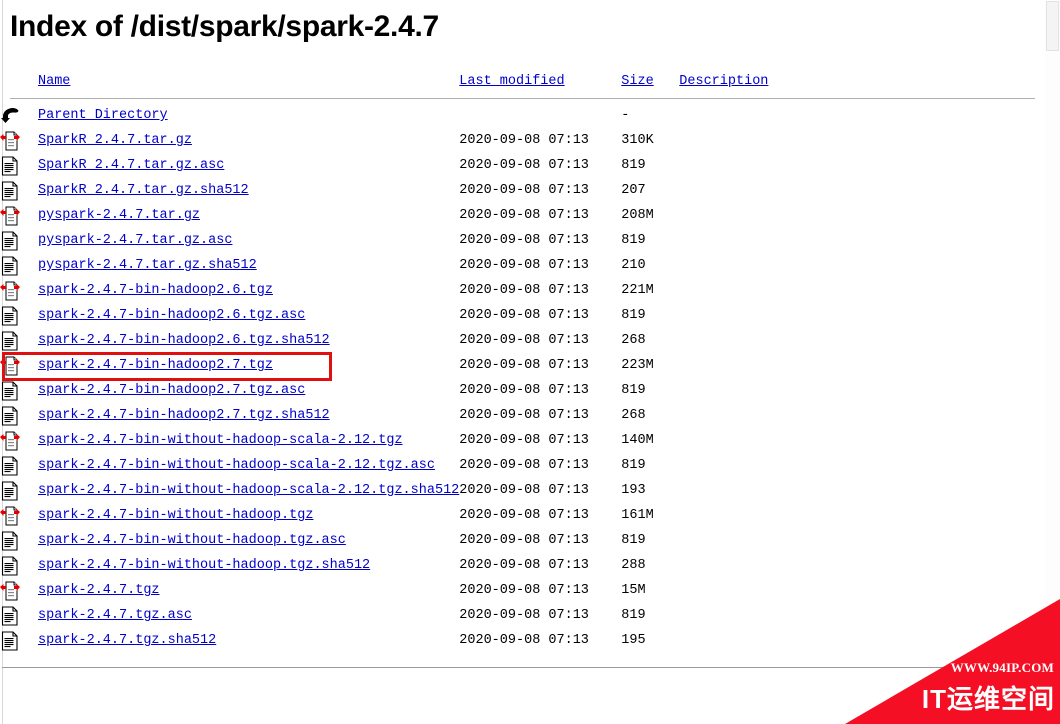  I want to click on file-link: spark-2.4.7-bin-hadoop2.6.tgz.sha512, so click(184, 340).